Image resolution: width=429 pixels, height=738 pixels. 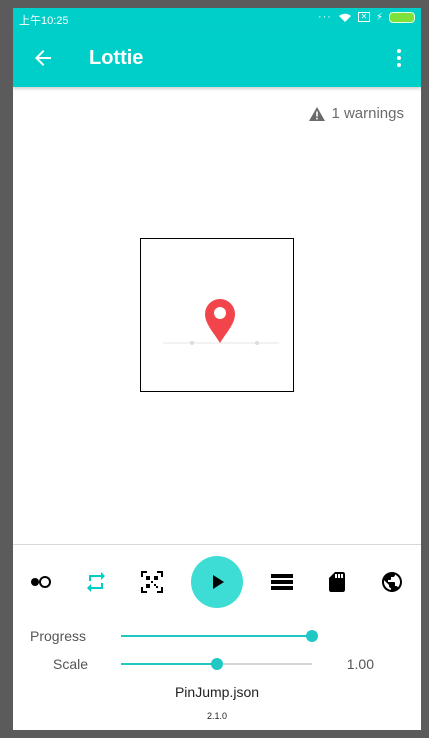 I want to click on progress-slider-row: Progress, so click(x=217, y=636).